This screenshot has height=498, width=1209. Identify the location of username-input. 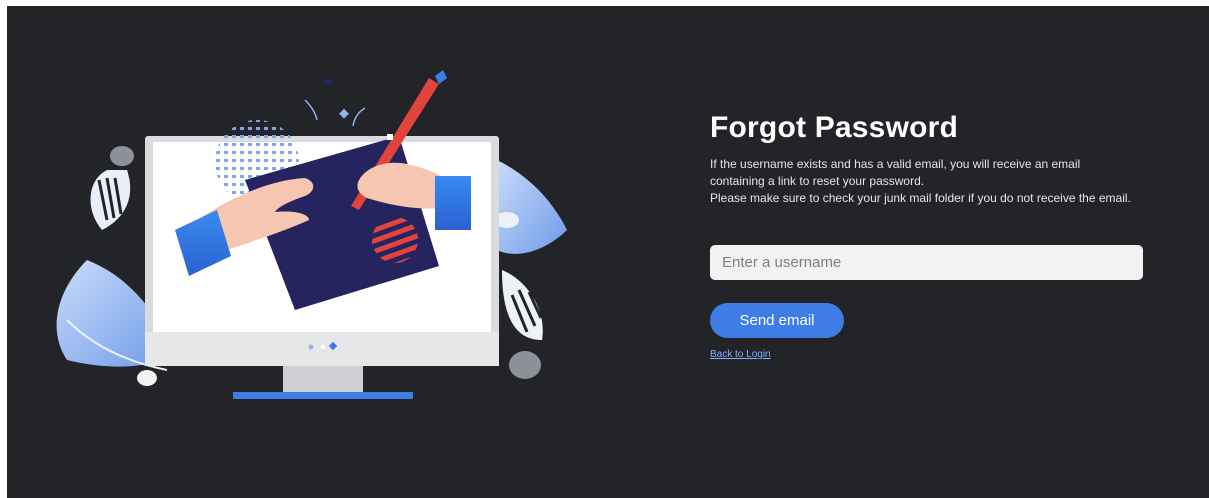
(926, 262).